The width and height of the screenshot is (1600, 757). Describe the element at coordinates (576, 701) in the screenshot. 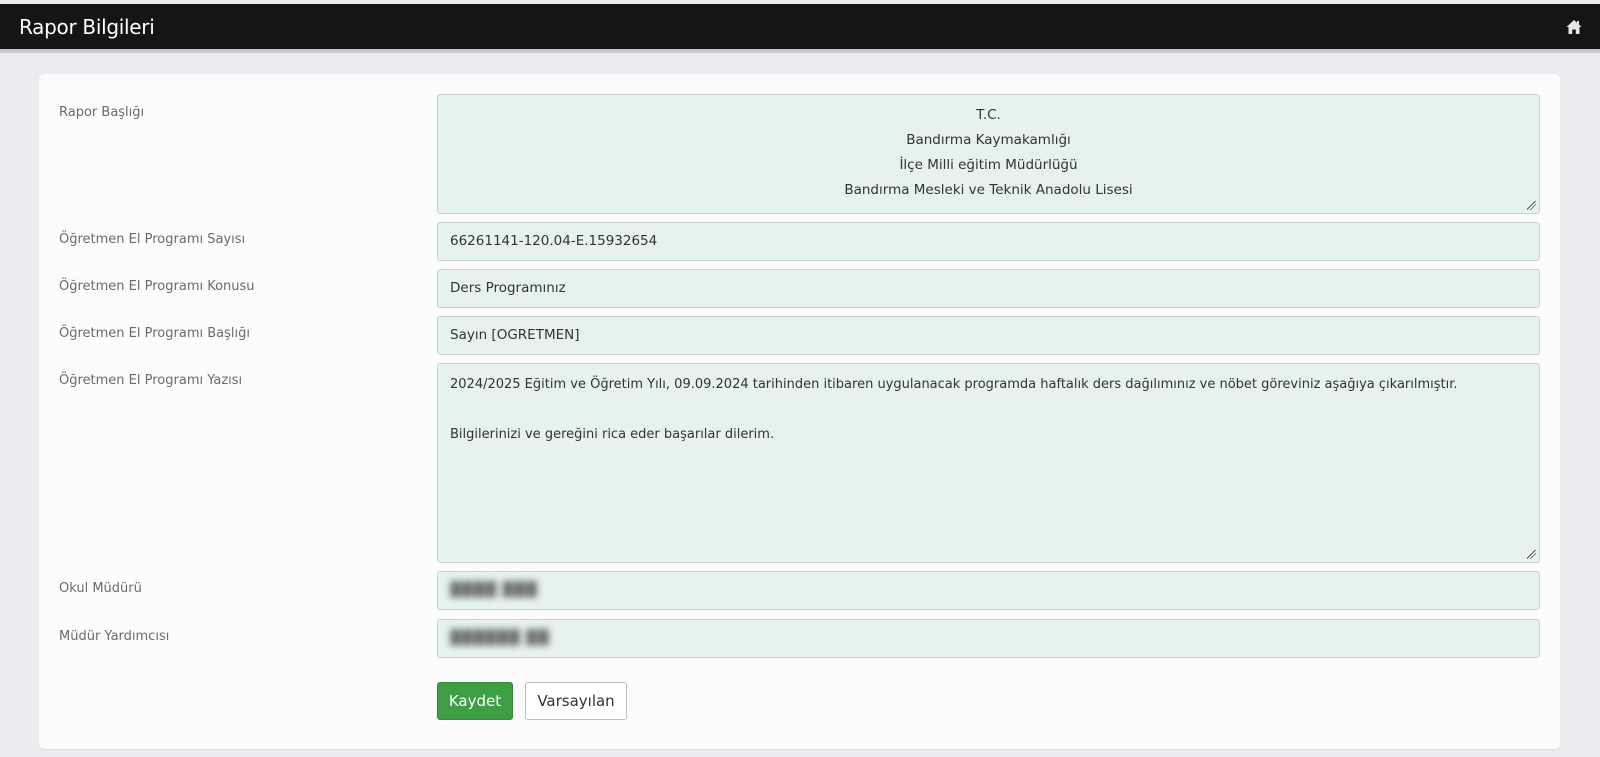

I see `default-button: Varsayılan` at that location.